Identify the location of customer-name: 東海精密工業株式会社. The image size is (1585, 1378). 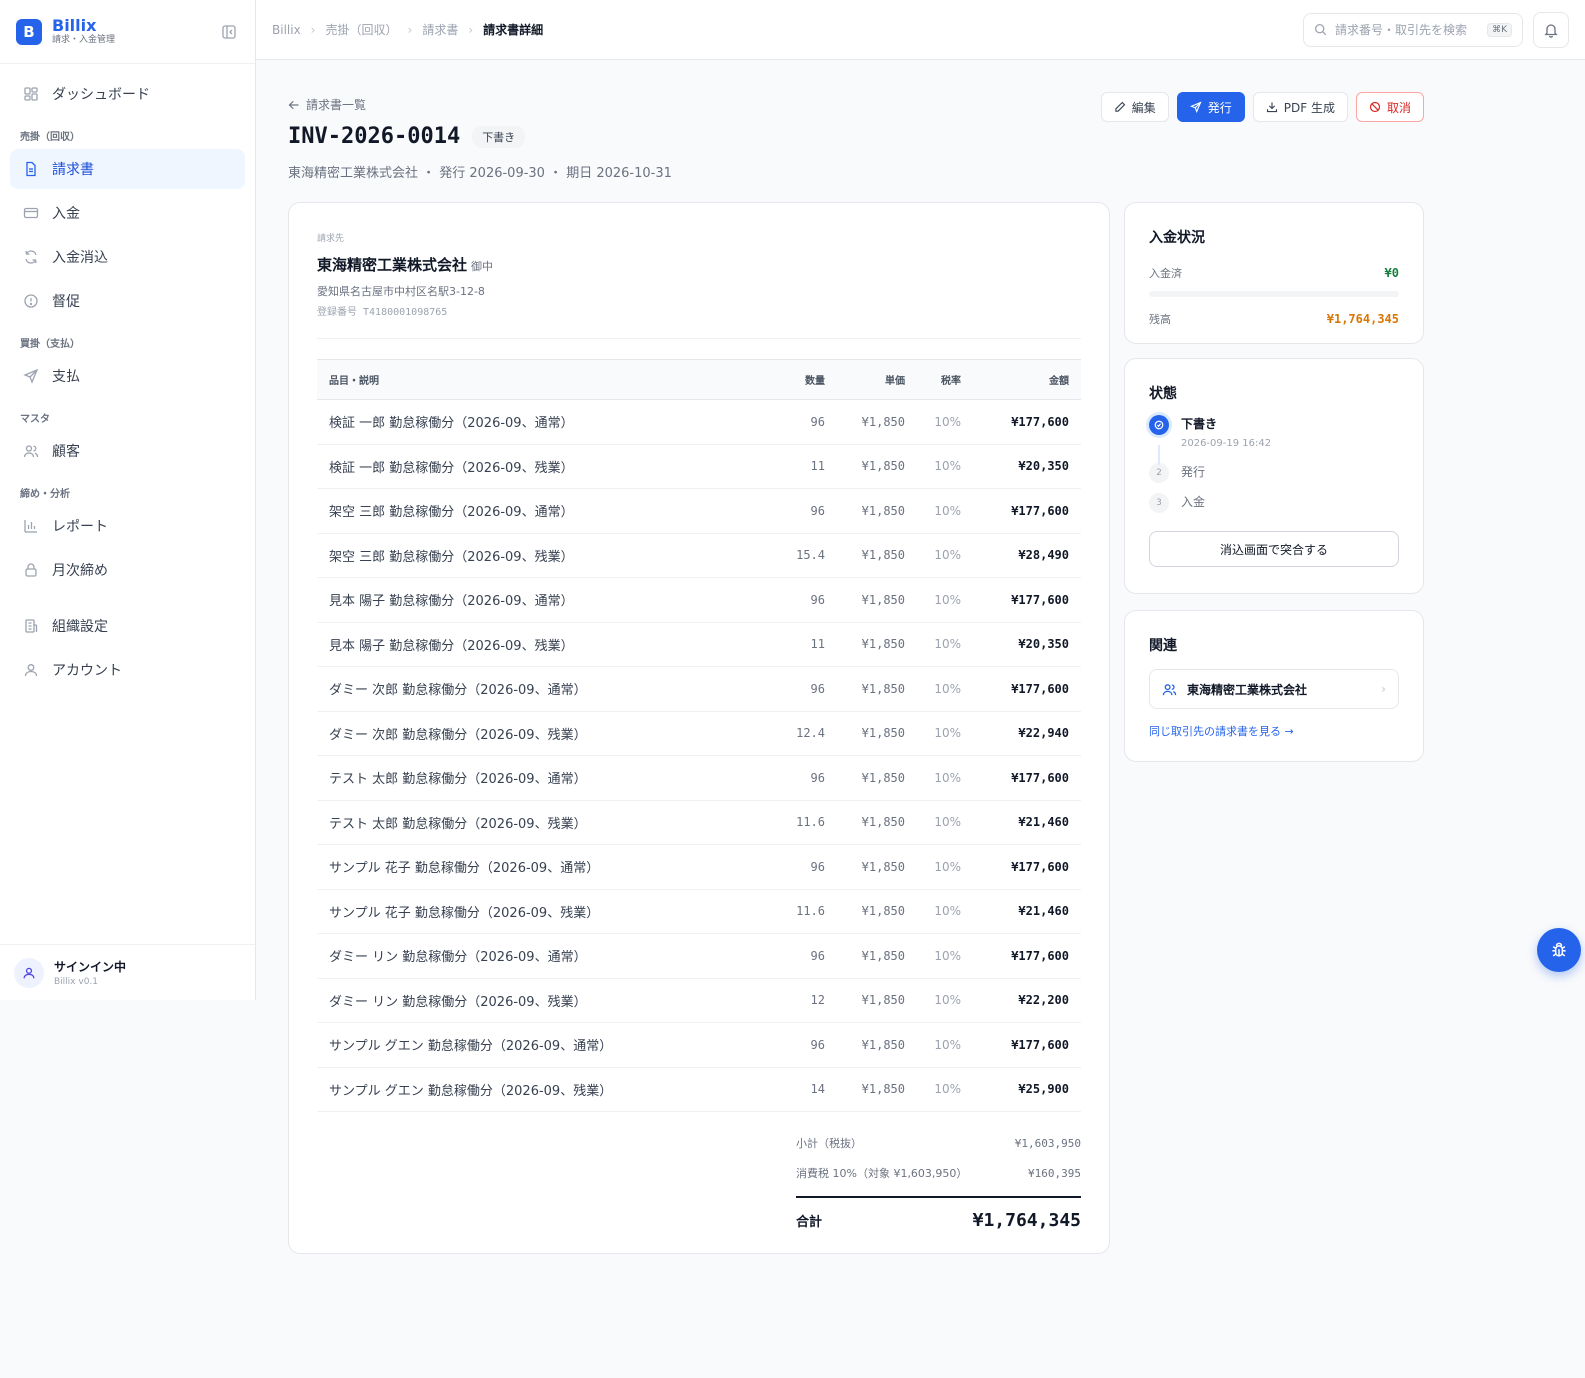
(392, 265).